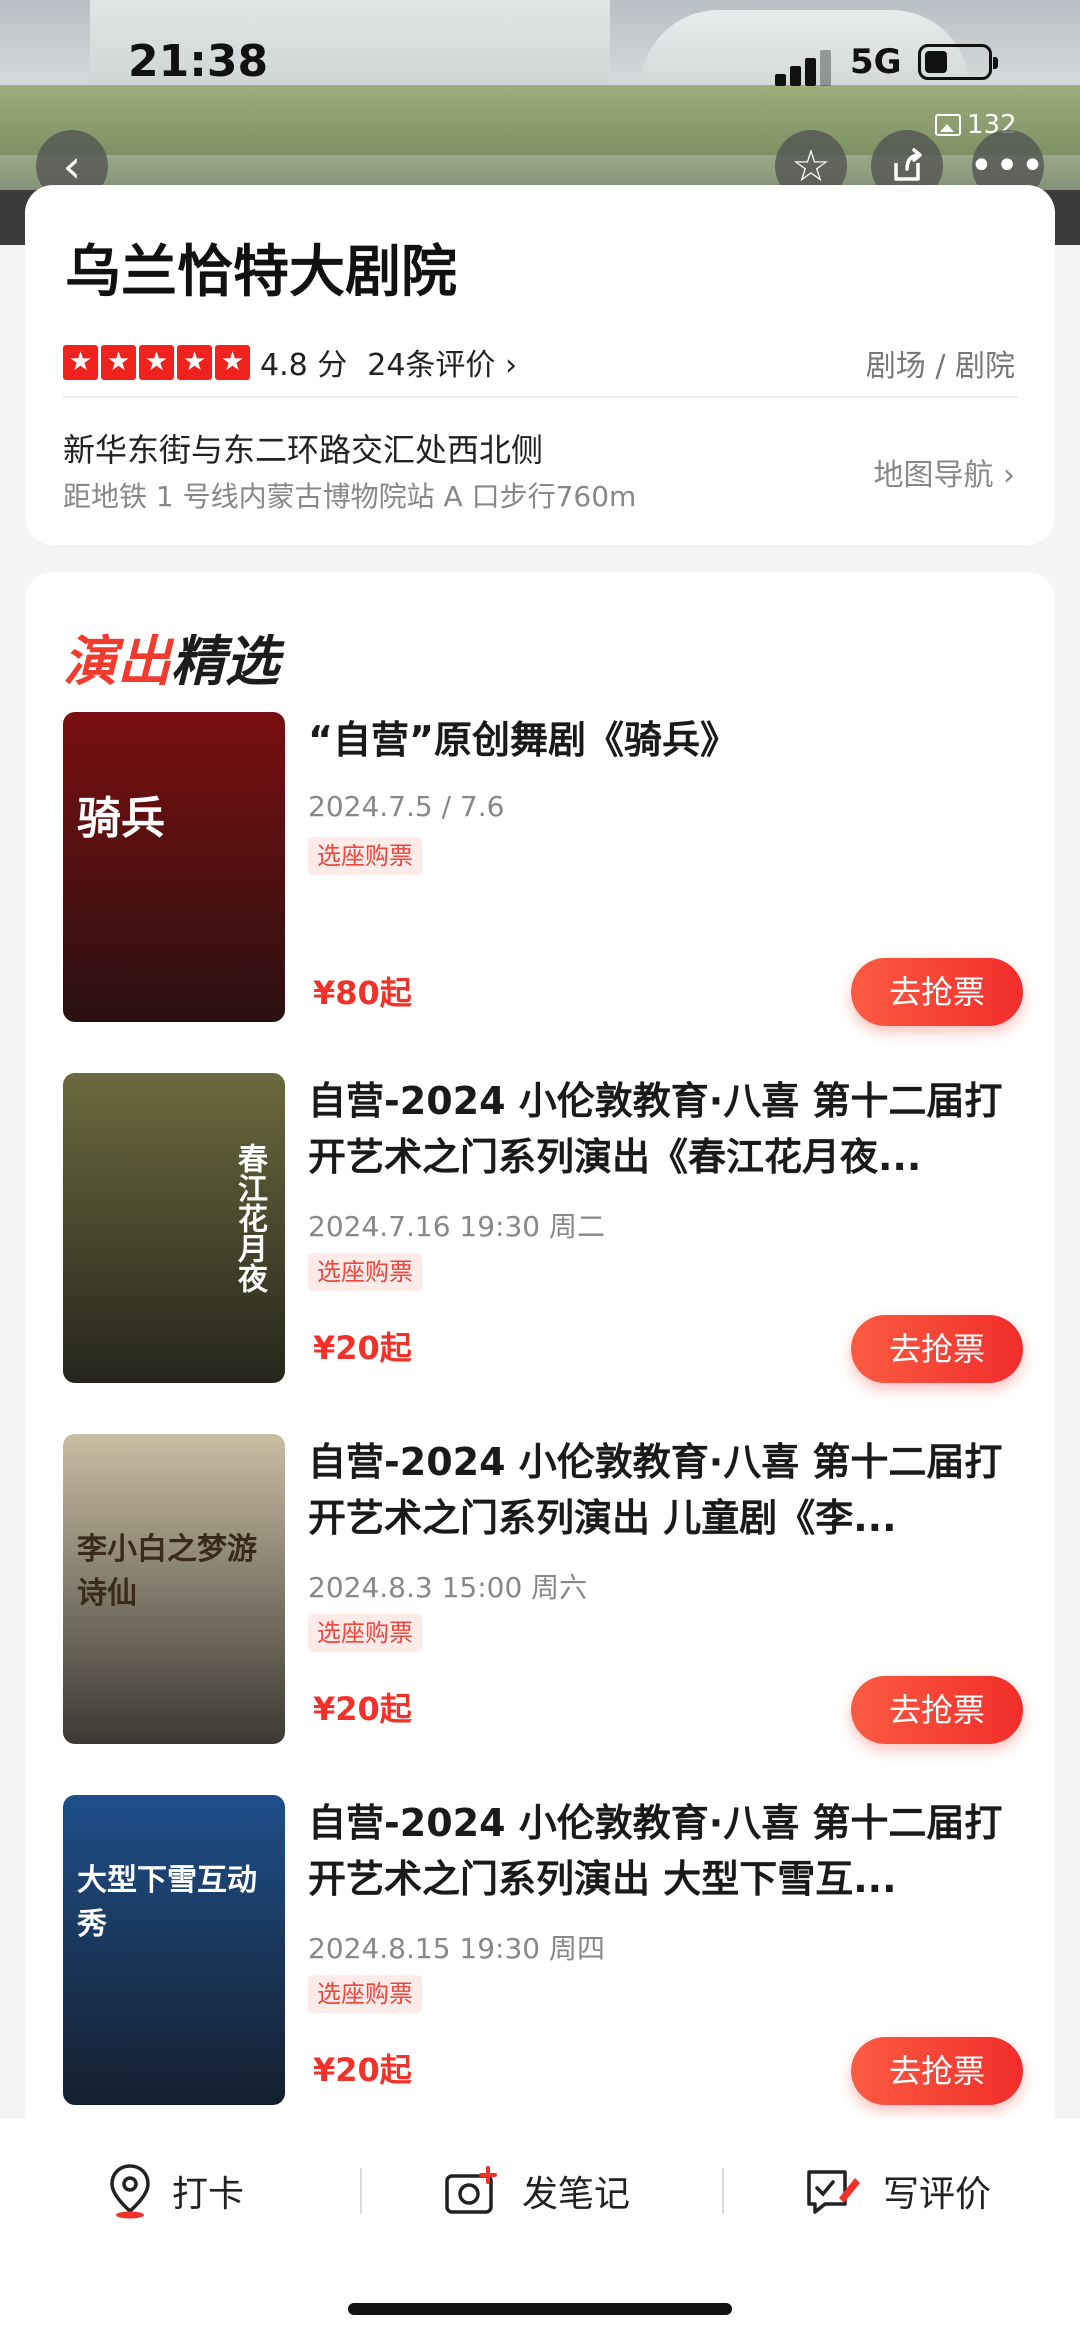 This screenshot has height=2337, width=1080. What do you see at coordinates (442, 362) in the screenshot?
I see `reviews-link: 24条评价 ›` at bounding box center [442, 362].